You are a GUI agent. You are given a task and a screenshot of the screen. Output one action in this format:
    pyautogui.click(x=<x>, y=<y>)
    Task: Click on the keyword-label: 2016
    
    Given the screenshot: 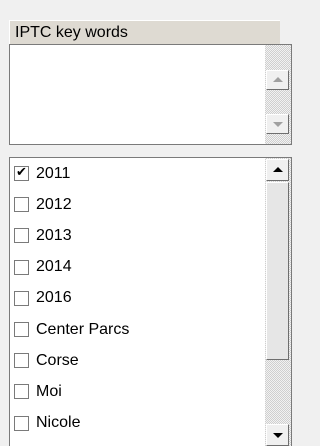 What is the action you would take?
    pyautogui.click(x=54, y=298)
    